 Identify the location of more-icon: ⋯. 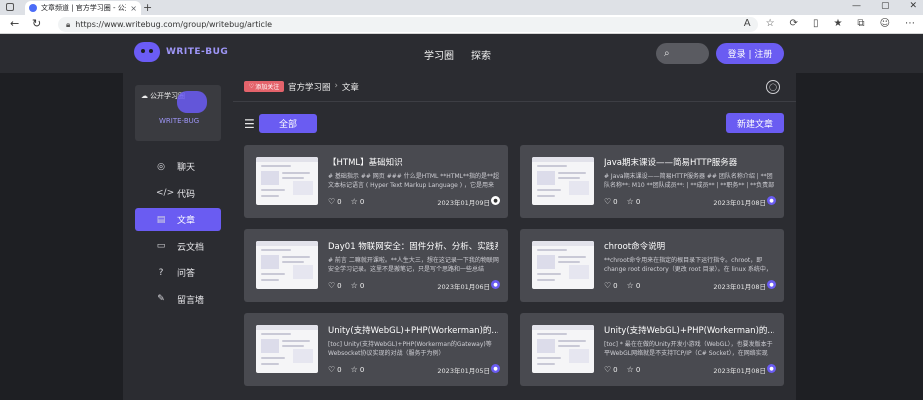
(910, 23).